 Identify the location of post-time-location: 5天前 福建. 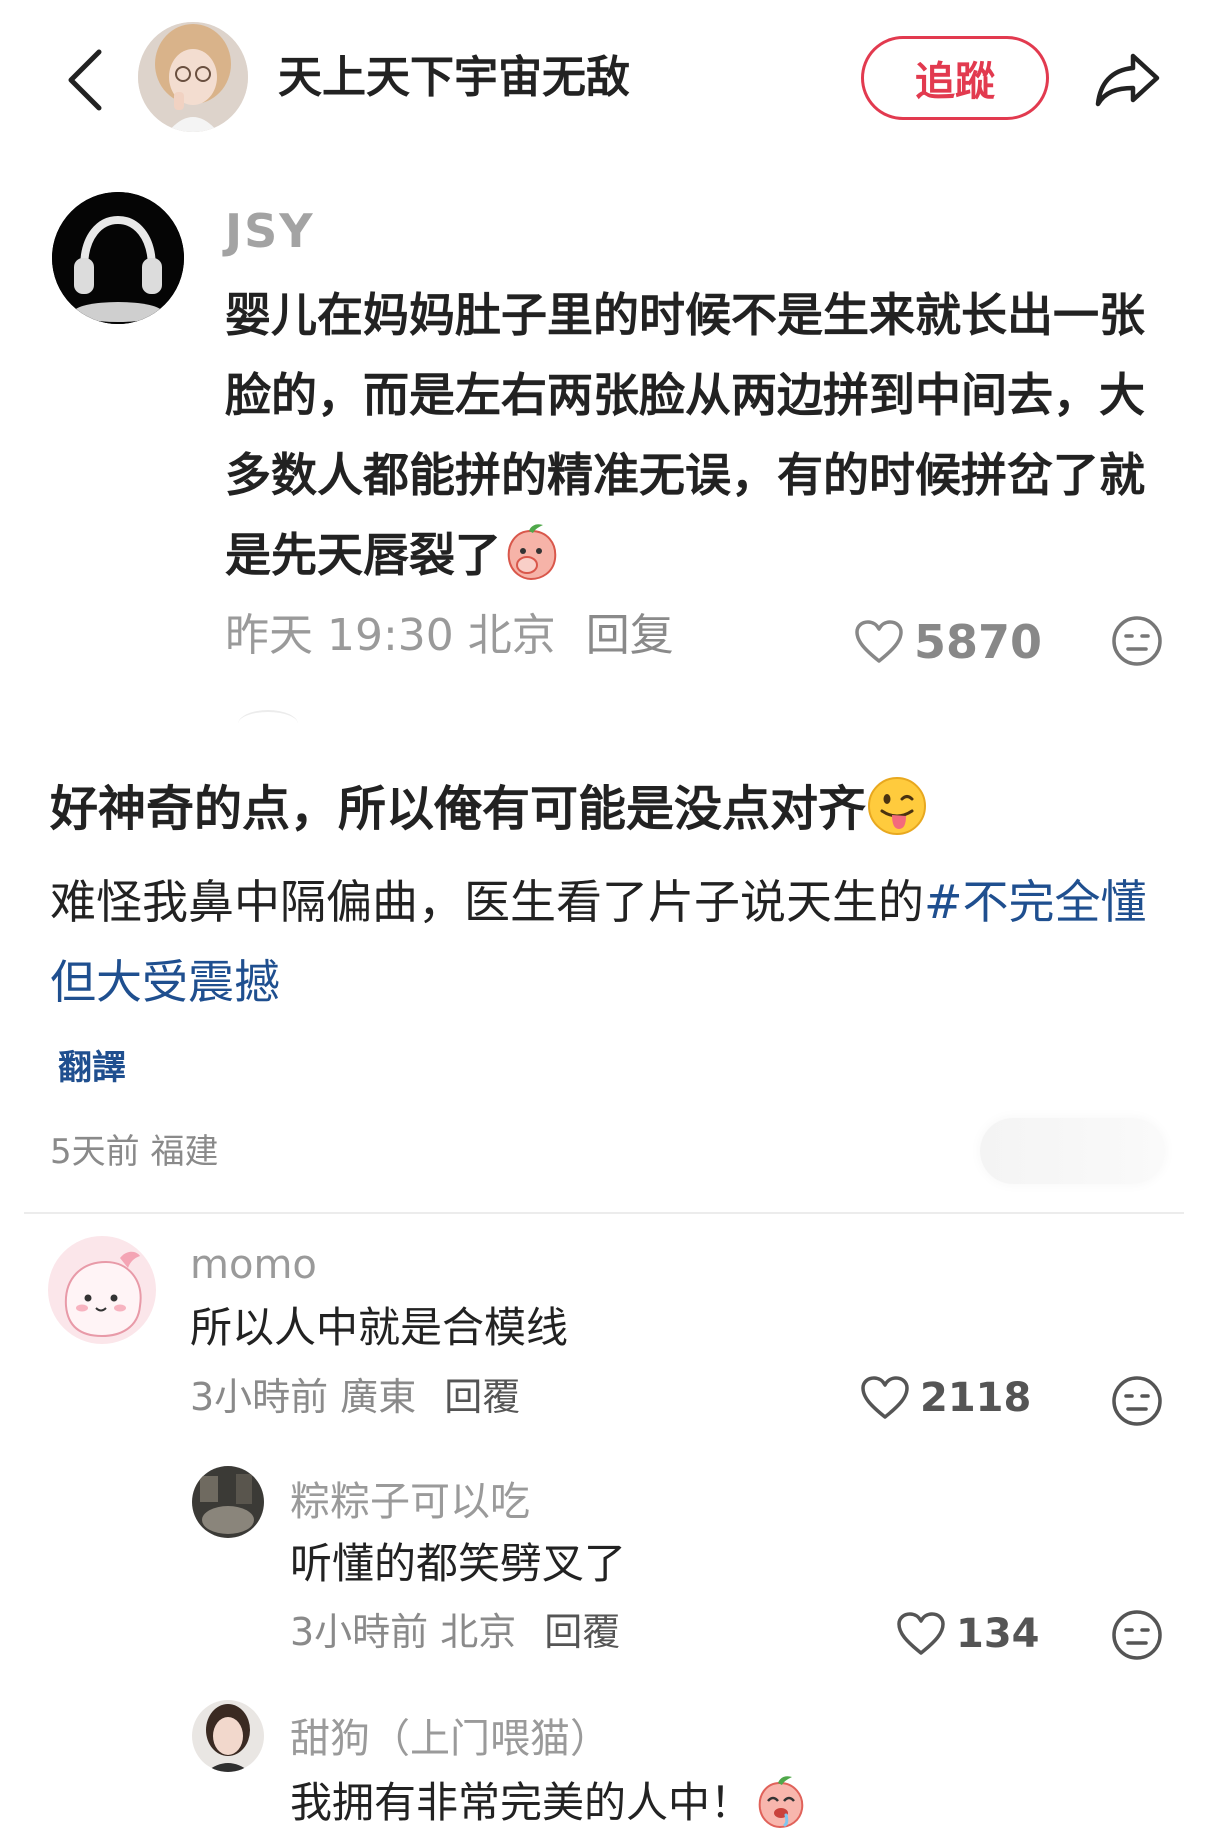
(134, 1152).